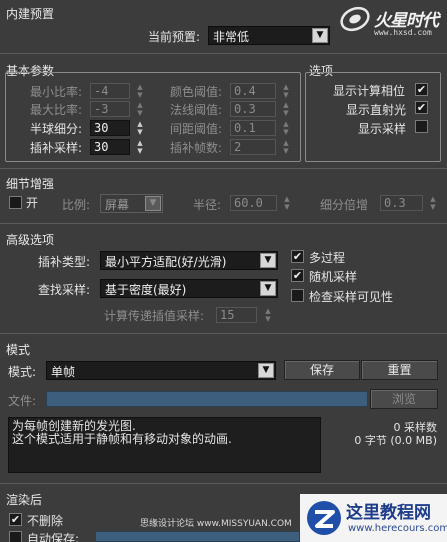 This screenshot has width=447, height=542. What do you see at coordinates (327, 258) in the screenshot?
I see `multipass-label: 多过程` at bounding box center [327, 258].